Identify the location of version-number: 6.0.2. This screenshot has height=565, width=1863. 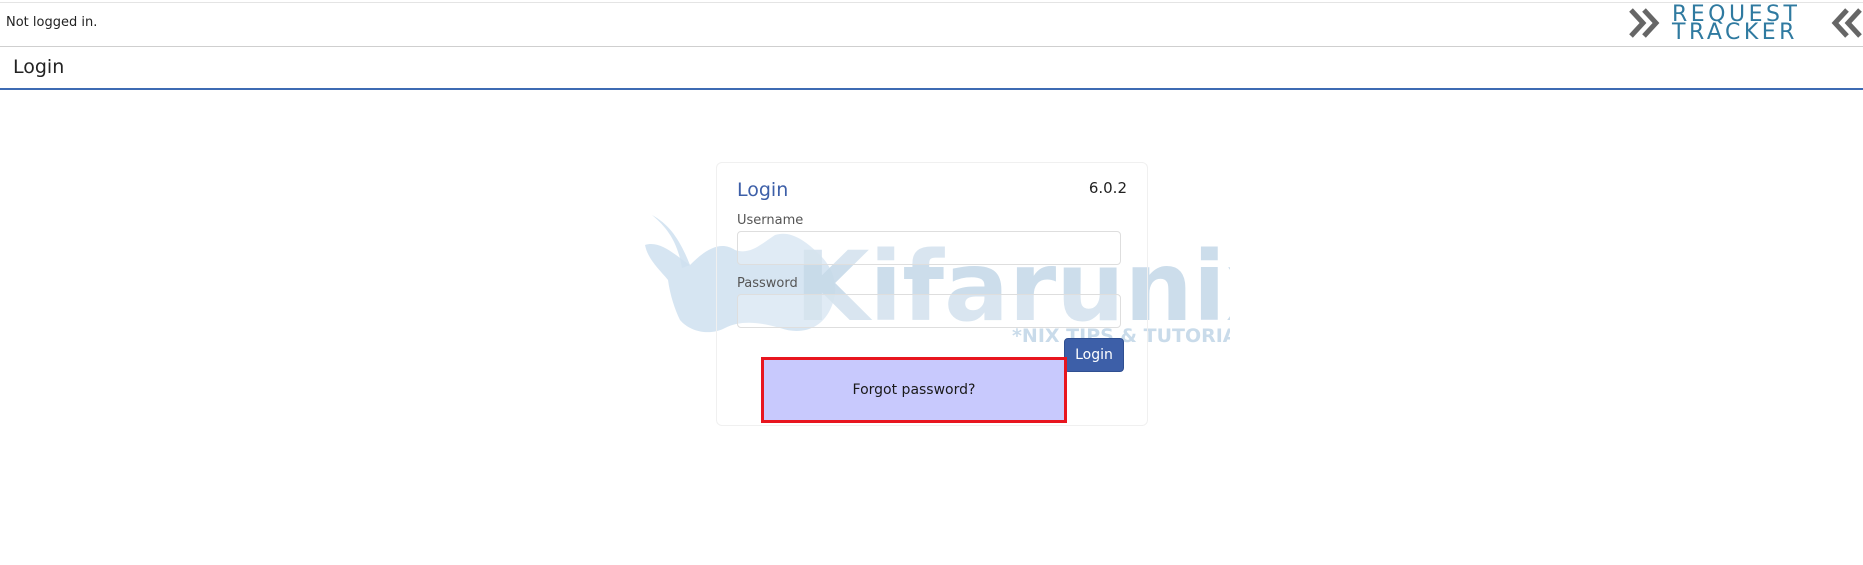
(1107, 188).